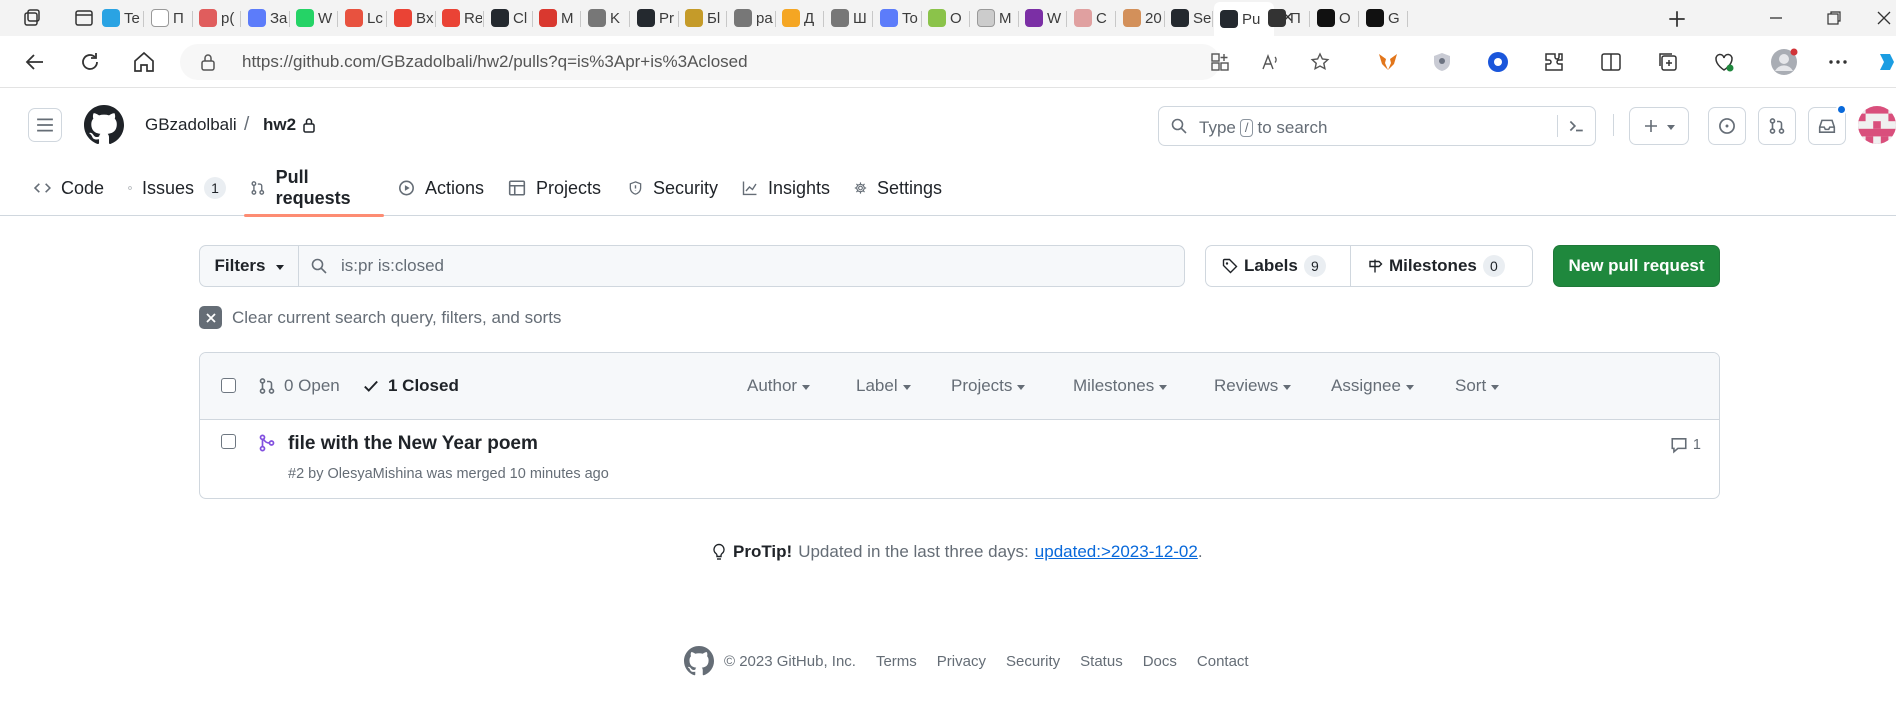  I want to click on browser-tab: Ш, so click(848, 18).